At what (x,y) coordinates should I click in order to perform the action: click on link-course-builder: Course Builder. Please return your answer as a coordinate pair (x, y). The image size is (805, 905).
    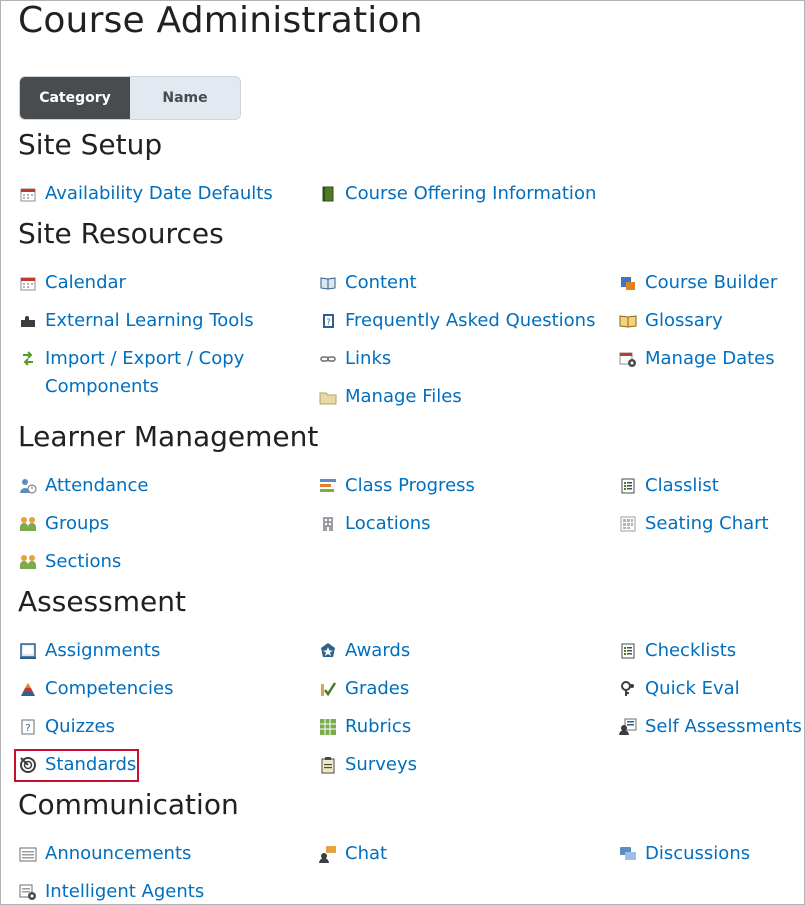
    Looking at the image, I should click on (698, 283).